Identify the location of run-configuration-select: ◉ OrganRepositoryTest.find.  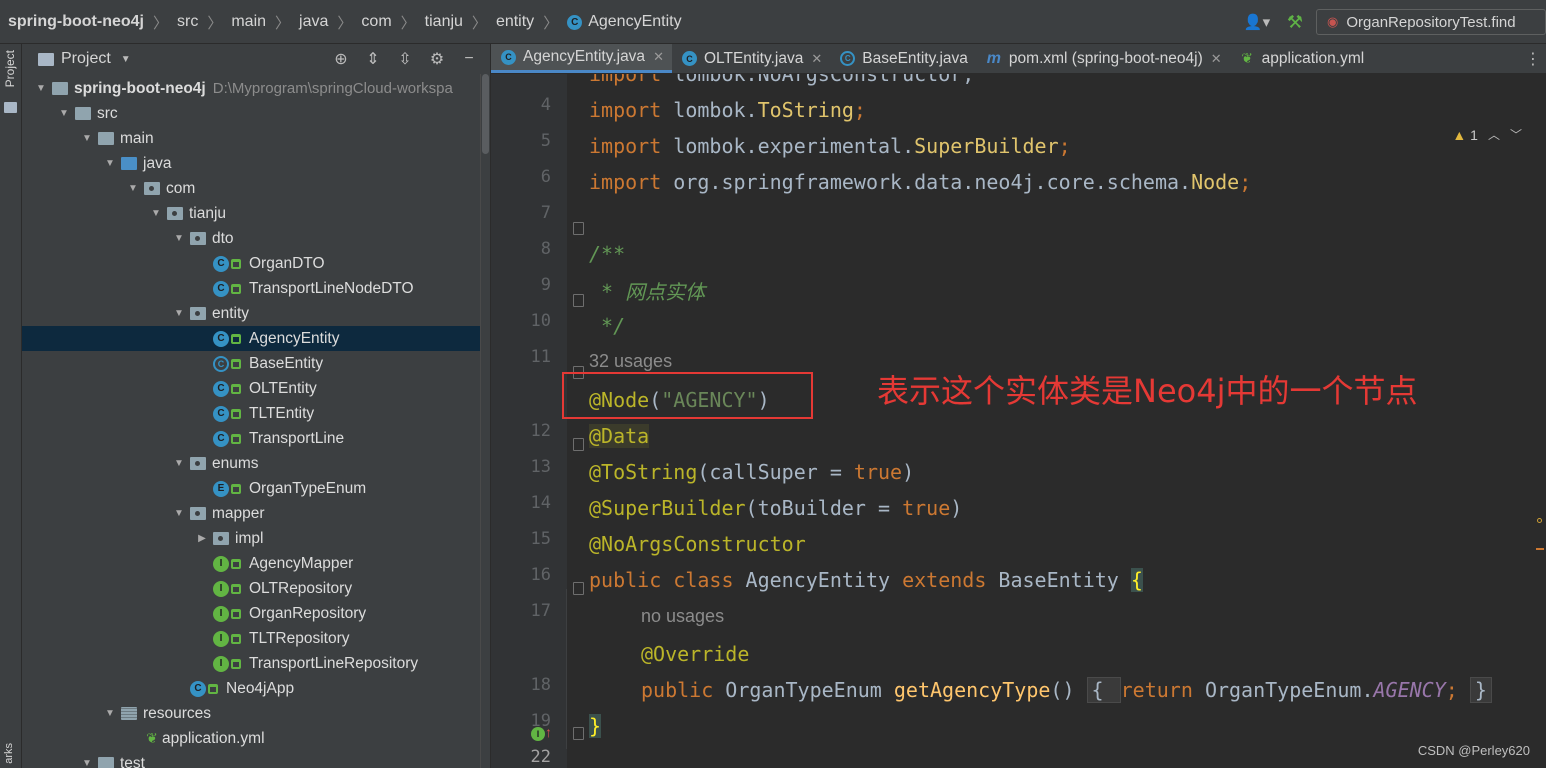
(1431, 22).